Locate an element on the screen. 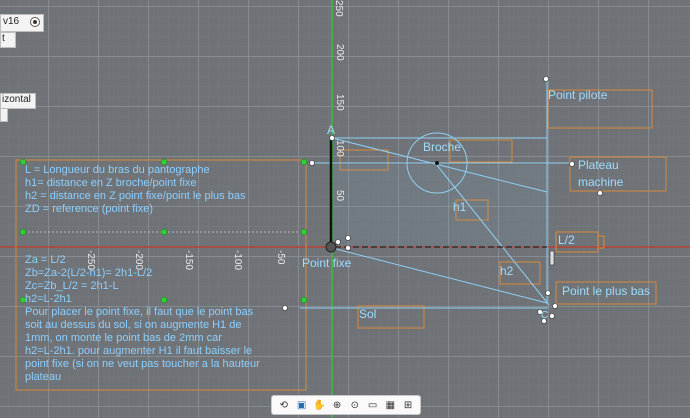  grid-icon: ▦ is located at coordinates (390, 405).